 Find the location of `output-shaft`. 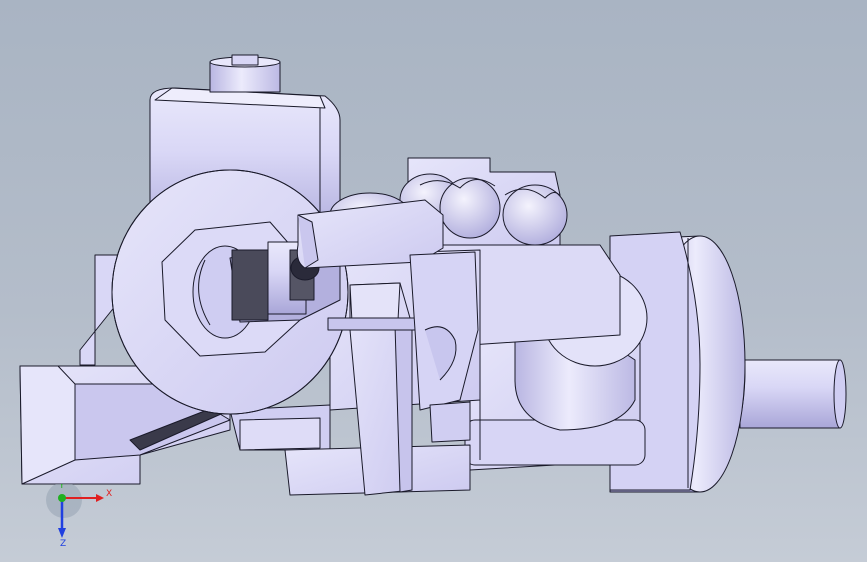

output-shaft is located at coordinates (793, 394).